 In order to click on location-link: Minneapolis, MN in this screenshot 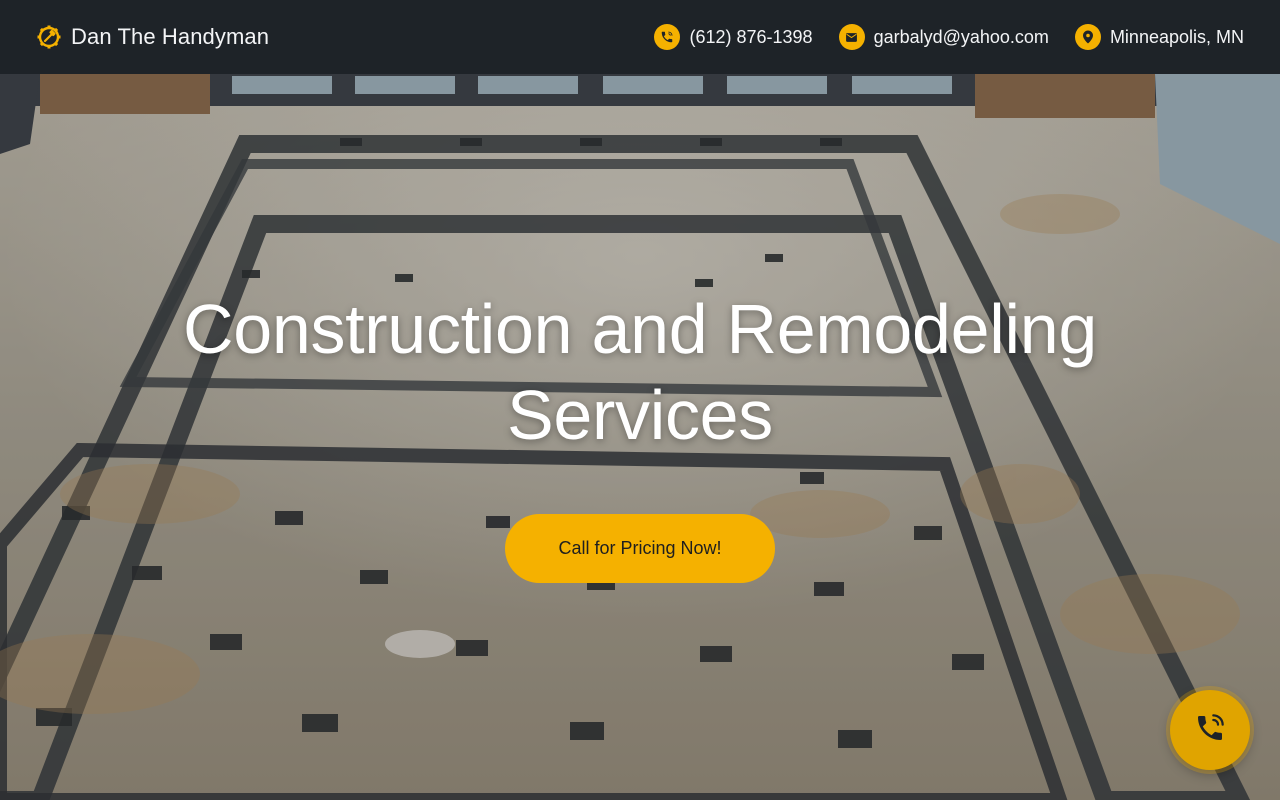, I will do `click(1159, 37)`.